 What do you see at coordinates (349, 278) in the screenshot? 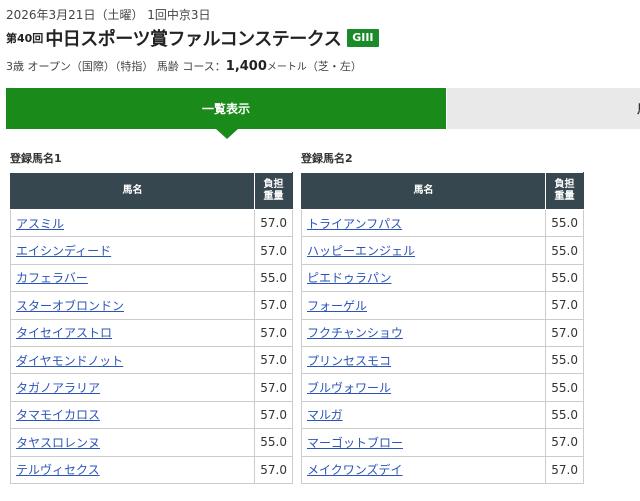
I see `horse-link: ピエドゥラパン` at bounding box center [349, 278].